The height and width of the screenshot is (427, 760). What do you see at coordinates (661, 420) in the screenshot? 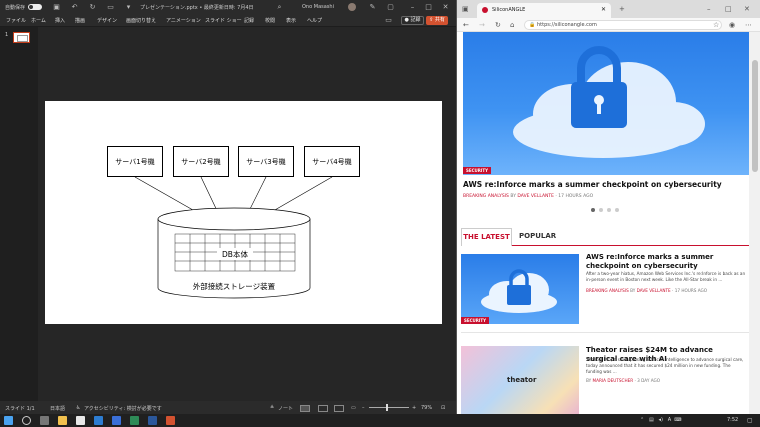
I see `volume-icon: ◂)` at bounding box center [661, 420].